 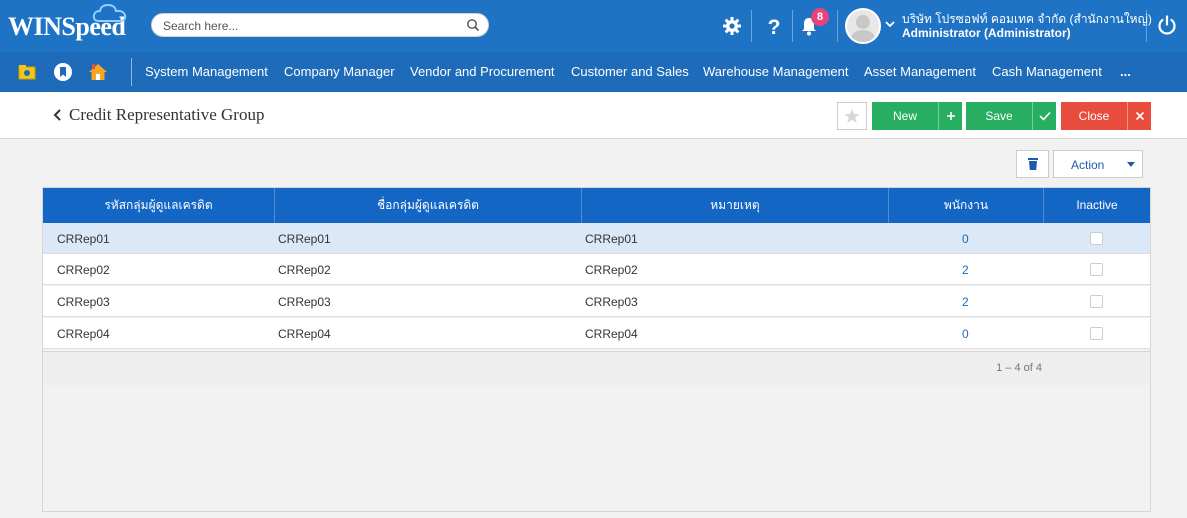 What do you see at coordinates (1097, 205) in the screenshot?
I see `column-header-inactive: Inactive` at bounding box center [1097, 205].